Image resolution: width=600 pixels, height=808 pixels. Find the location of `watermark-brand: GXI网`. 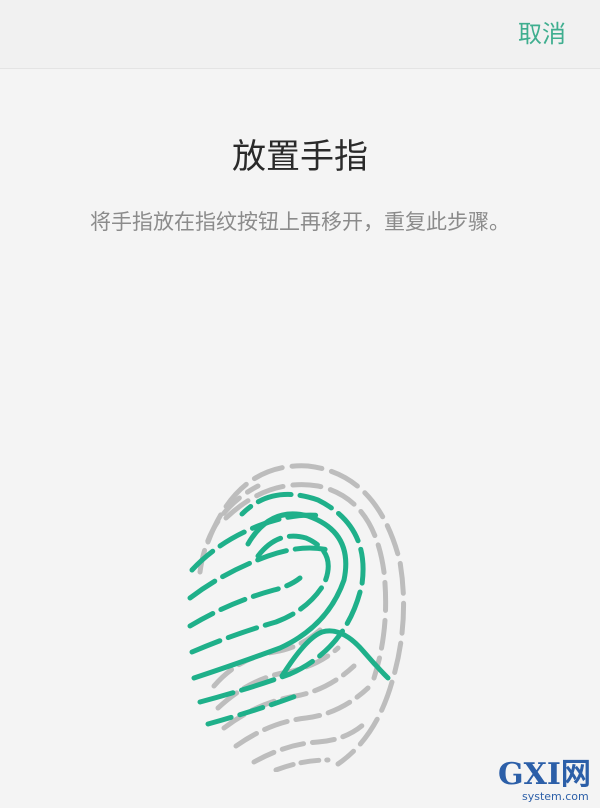

watermark-brand: GXI网 is located at coordinates (544, 774).